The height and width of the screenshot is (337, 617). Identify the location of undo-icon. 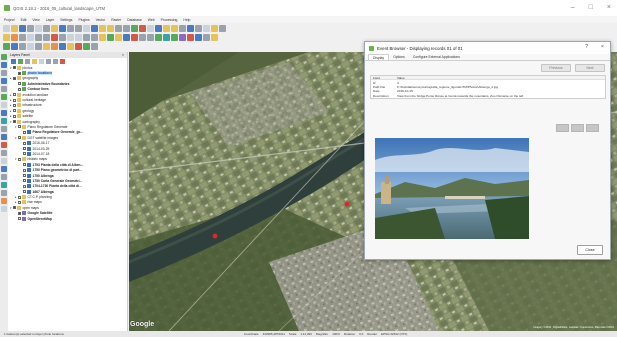
(86, 37).